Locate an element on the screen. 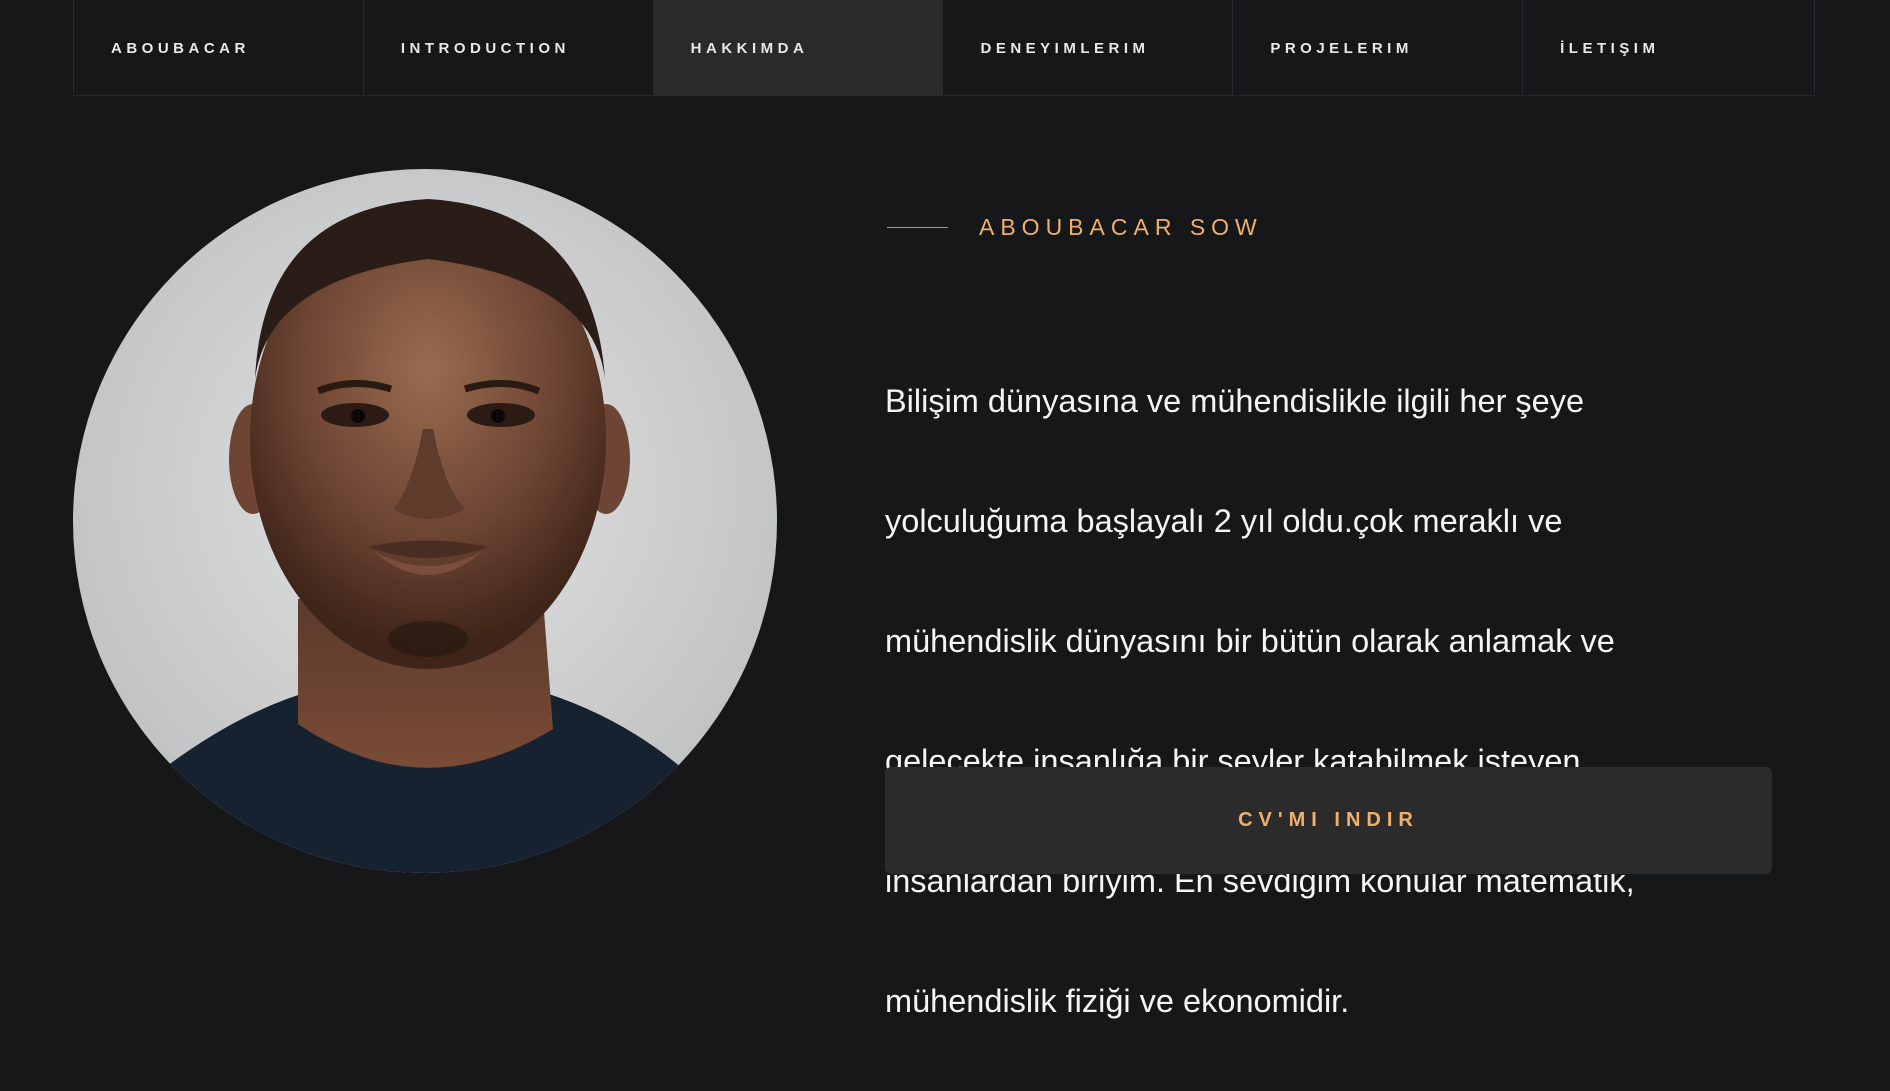 The image size is (1890, 1091). bio-line: mühendislik fiziği ve ekonomidir. is located at coordinates (1117, 1001).